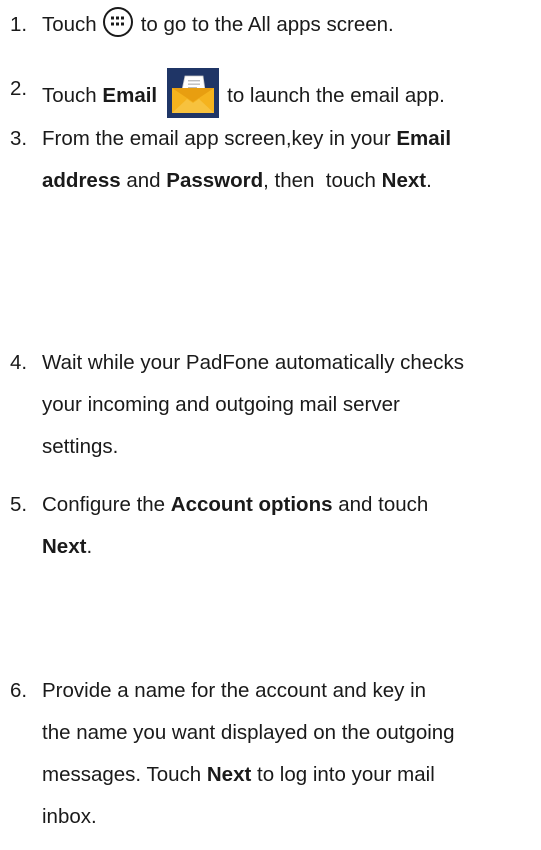  I want to click on address-label: address, so click(81, 180).